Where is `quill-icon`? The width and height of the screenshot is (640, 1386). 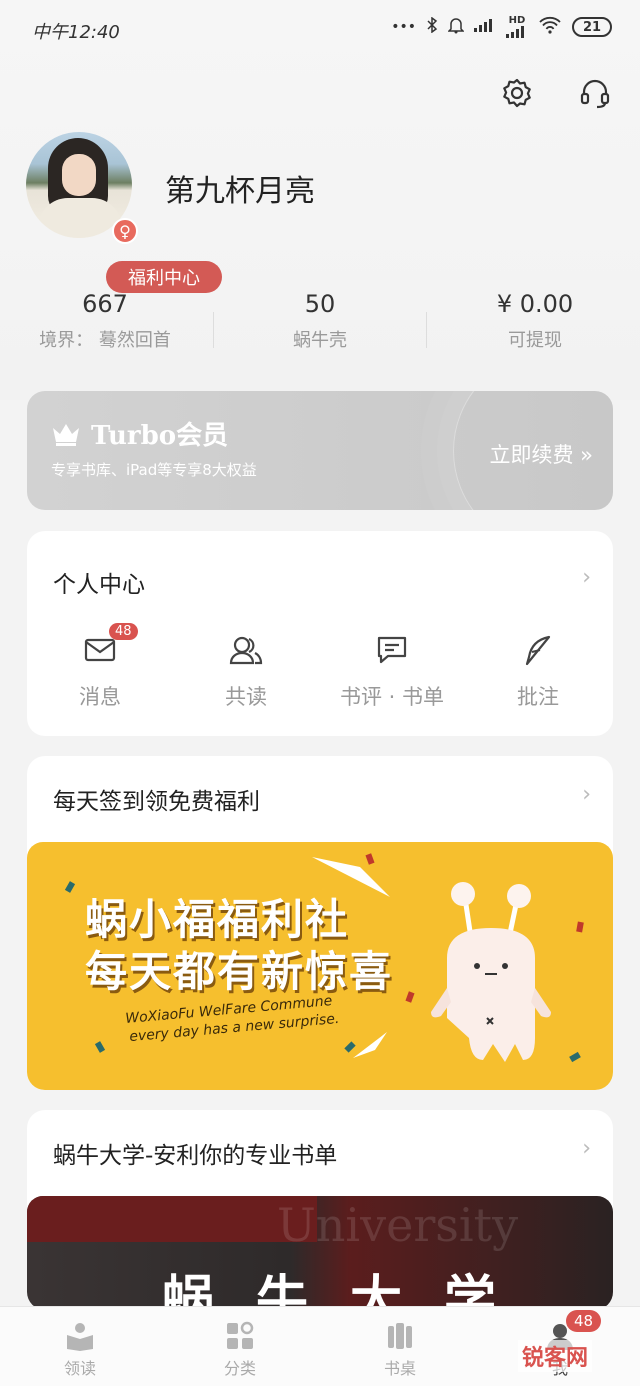
quill-icon is located at coordinates (538, 650).